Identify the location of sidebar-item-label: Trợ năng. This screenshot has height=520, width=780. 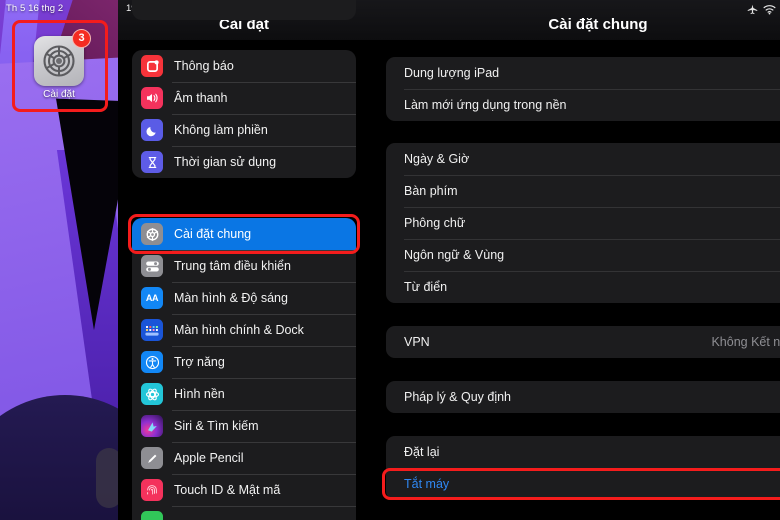
(199, 362).